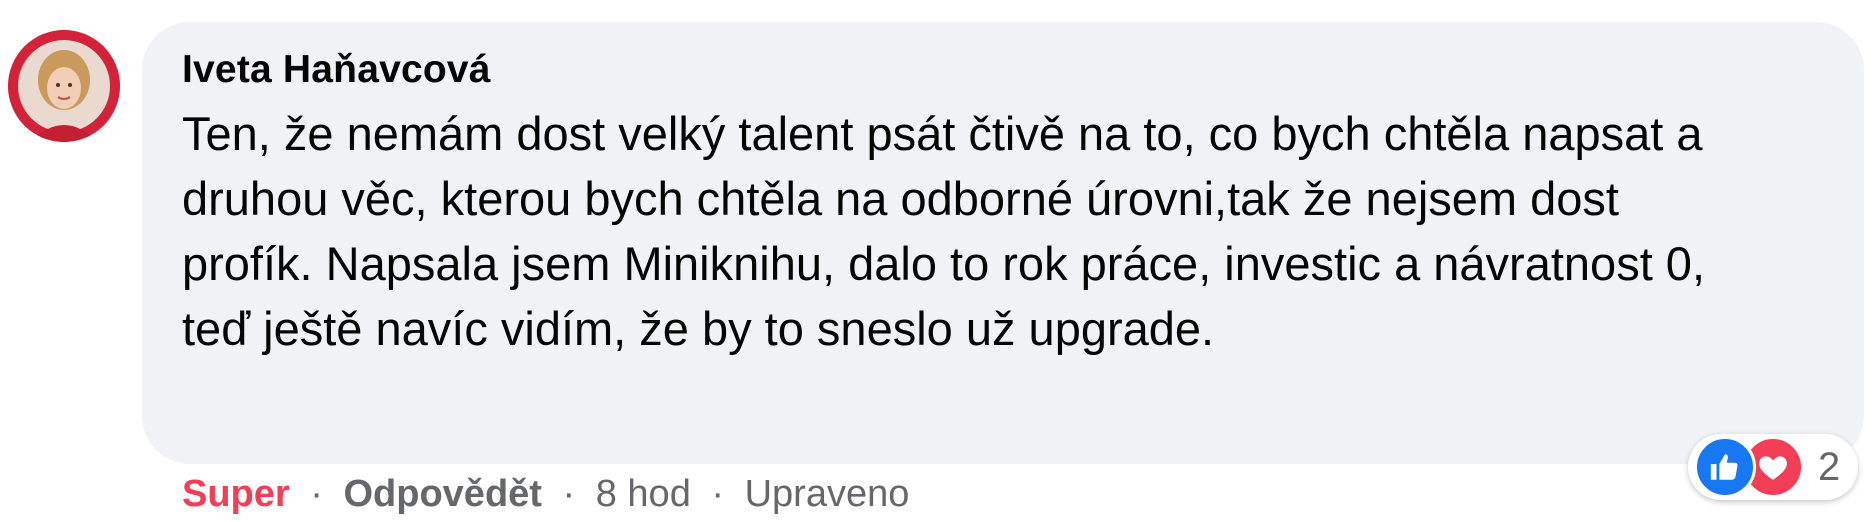 This screenshot has width=1876, height=522. What do you see at coordinates (236, 494) in the screenshot?
I see `react-super-button: Super` at bounding box center [236, 494].